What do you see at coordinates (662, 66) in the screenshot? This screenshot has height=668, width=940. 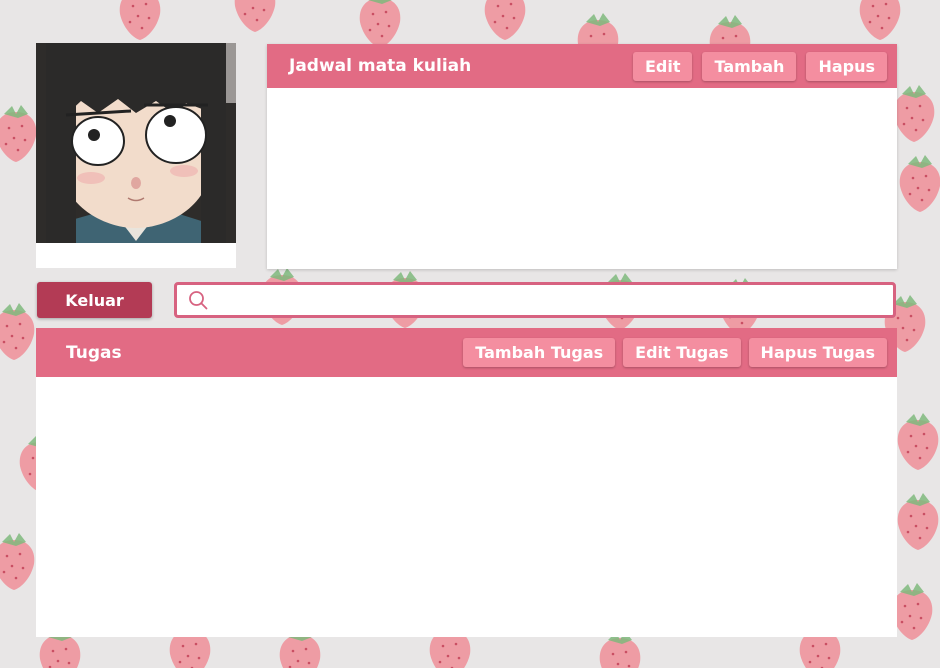 I see `edit-schedule-button: Edit` at bounding box center [662, 66].